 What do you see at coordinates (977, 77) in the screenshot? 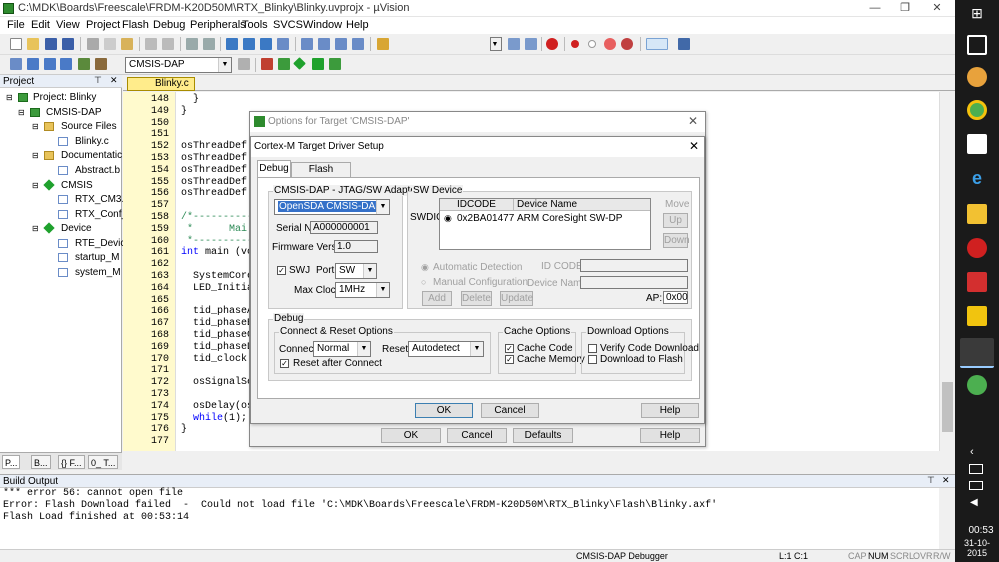
I see `search-app-icon` at bounding box center [977, 77].